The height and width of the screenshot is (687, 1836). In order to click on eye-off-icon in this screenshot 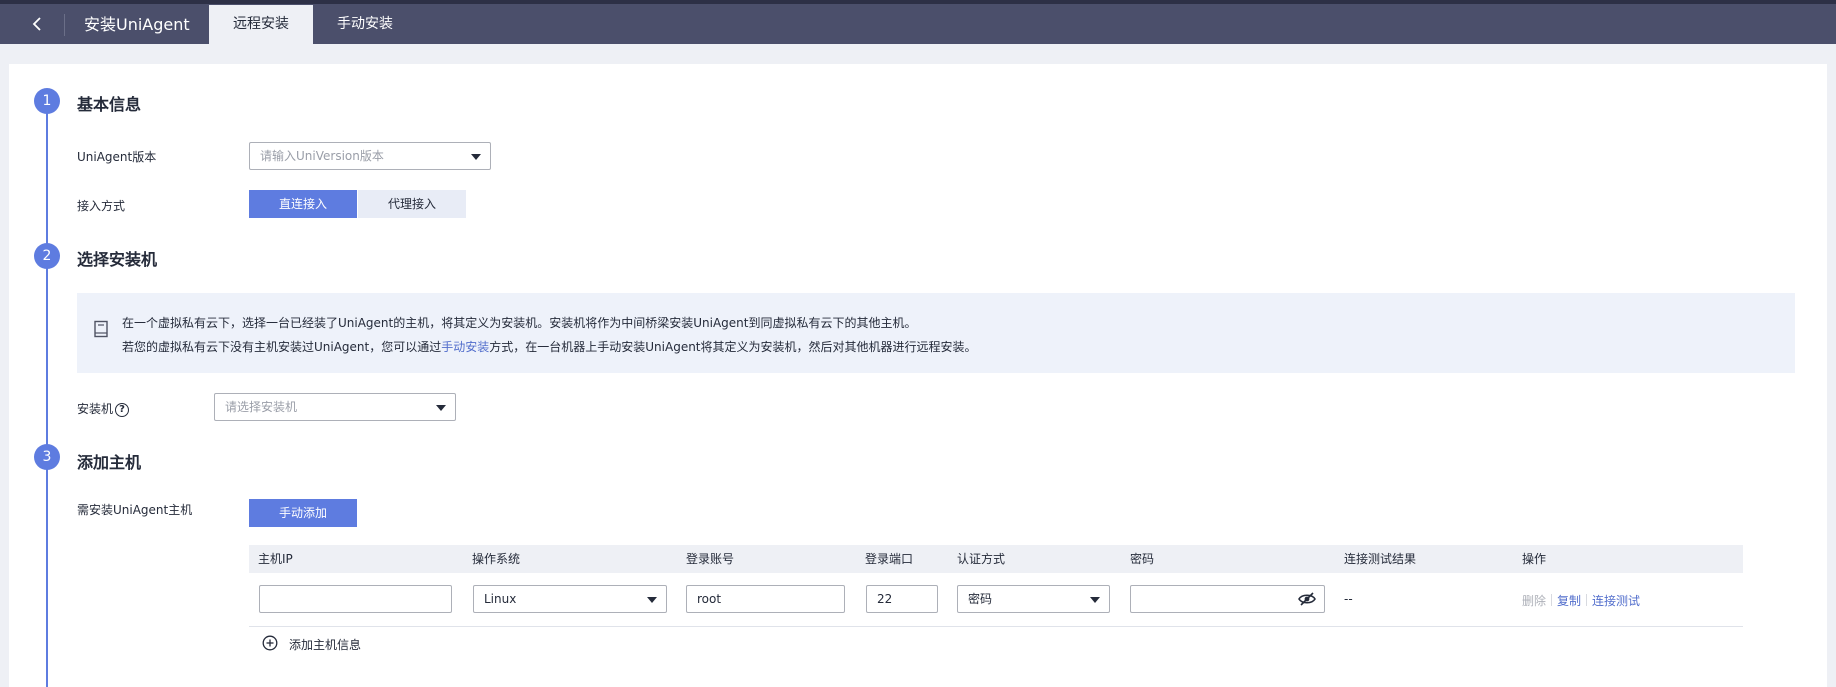, I will do `click(1307, 599)`.